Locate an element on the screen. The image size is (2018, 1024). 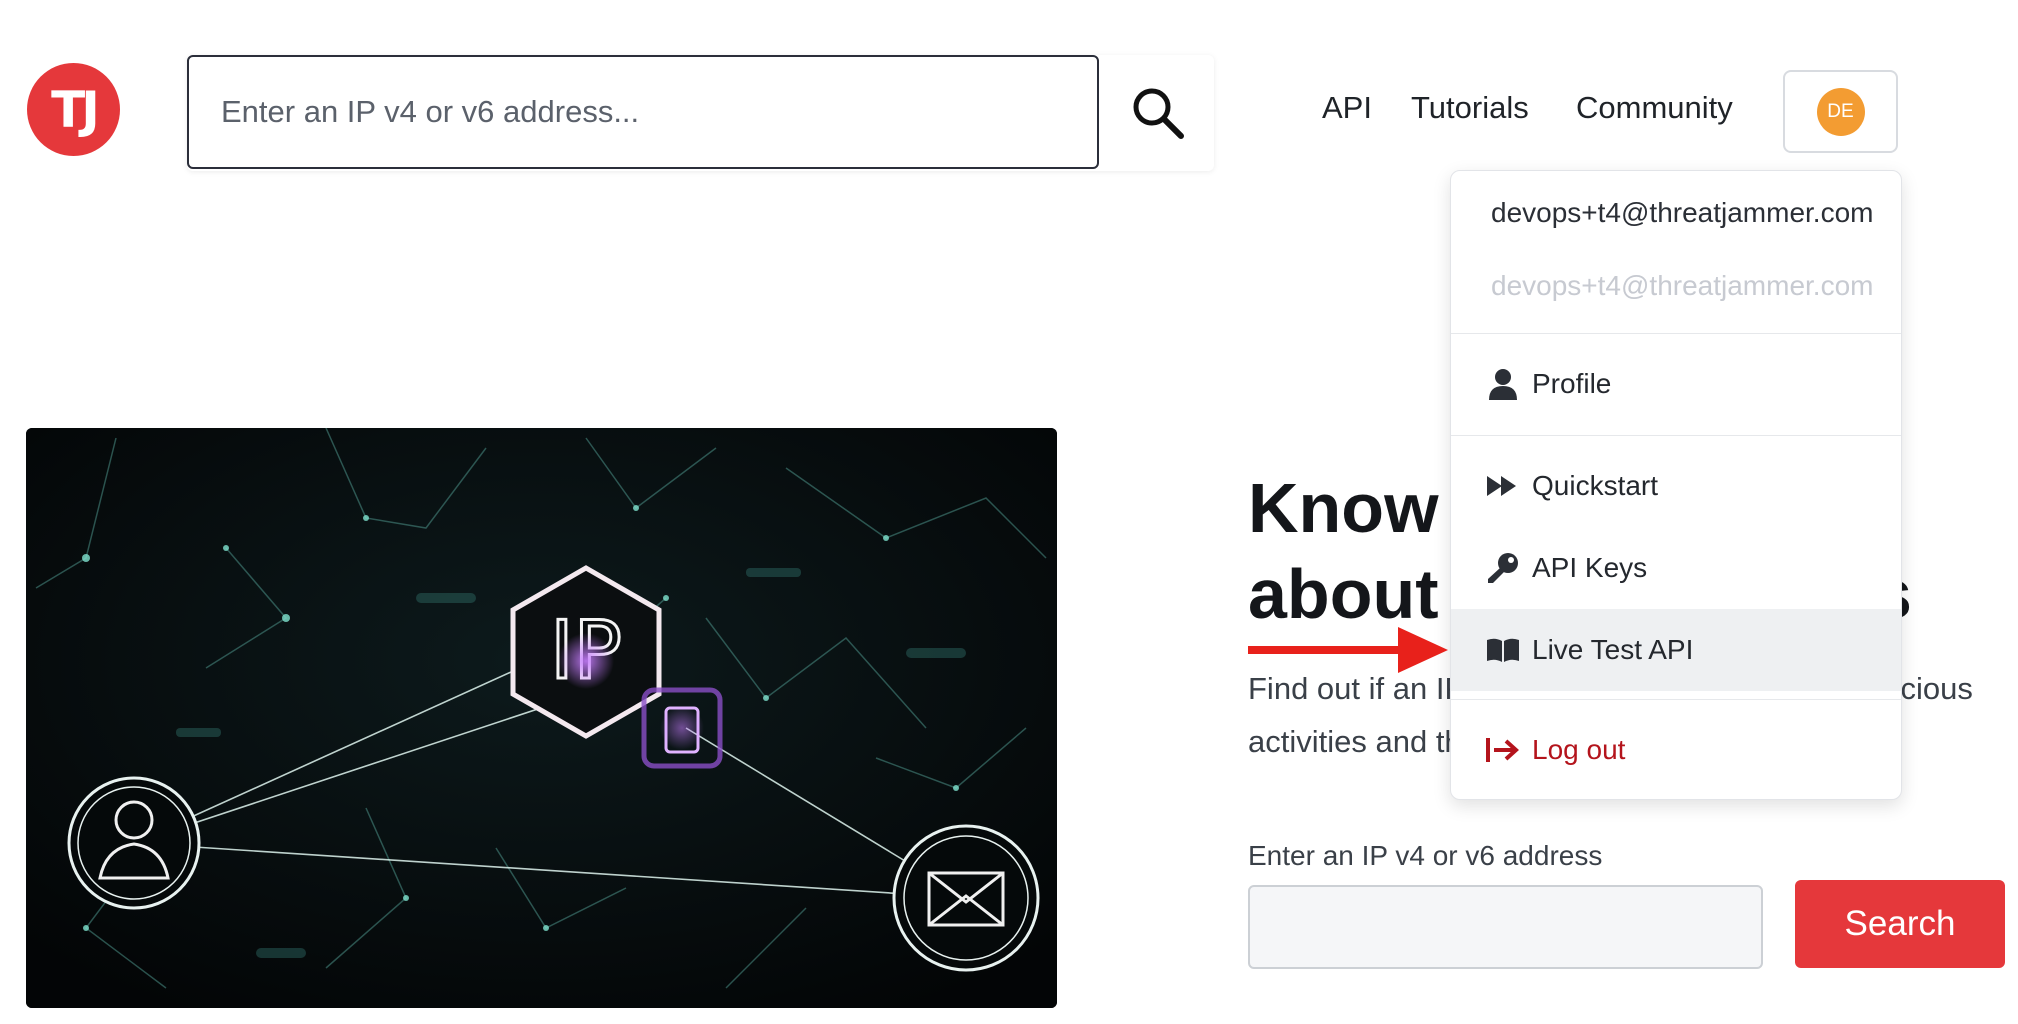
key-icon is located at coordinates (1503, 568).